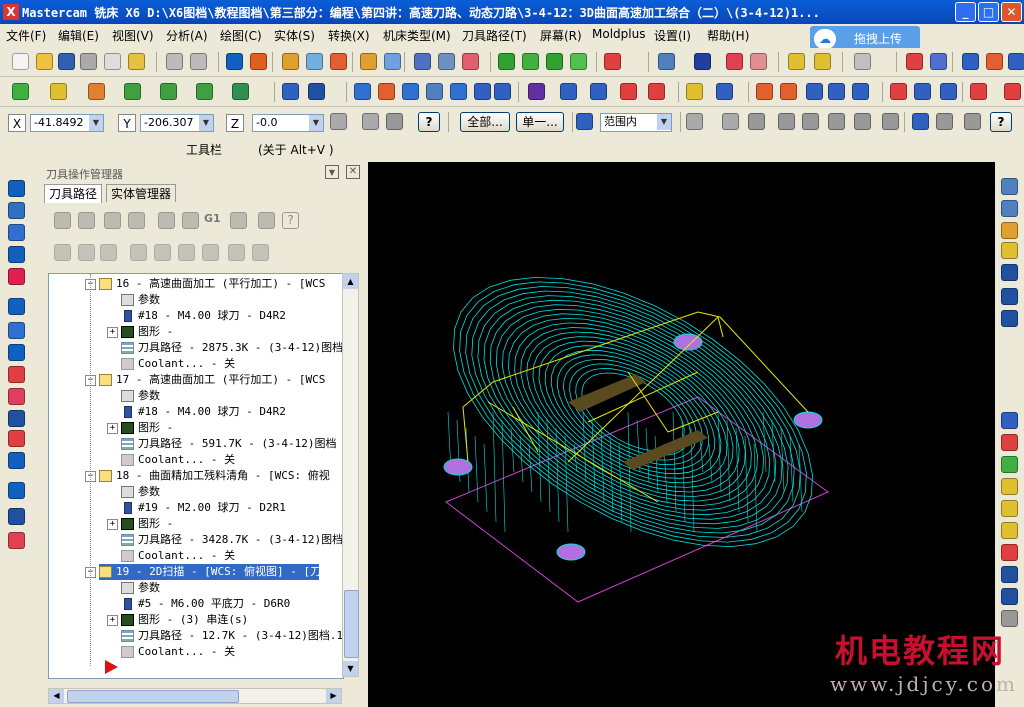 The height and width of the screenshot is (707, 1024). I want to click on fast-point-icon, so click(338, 121).